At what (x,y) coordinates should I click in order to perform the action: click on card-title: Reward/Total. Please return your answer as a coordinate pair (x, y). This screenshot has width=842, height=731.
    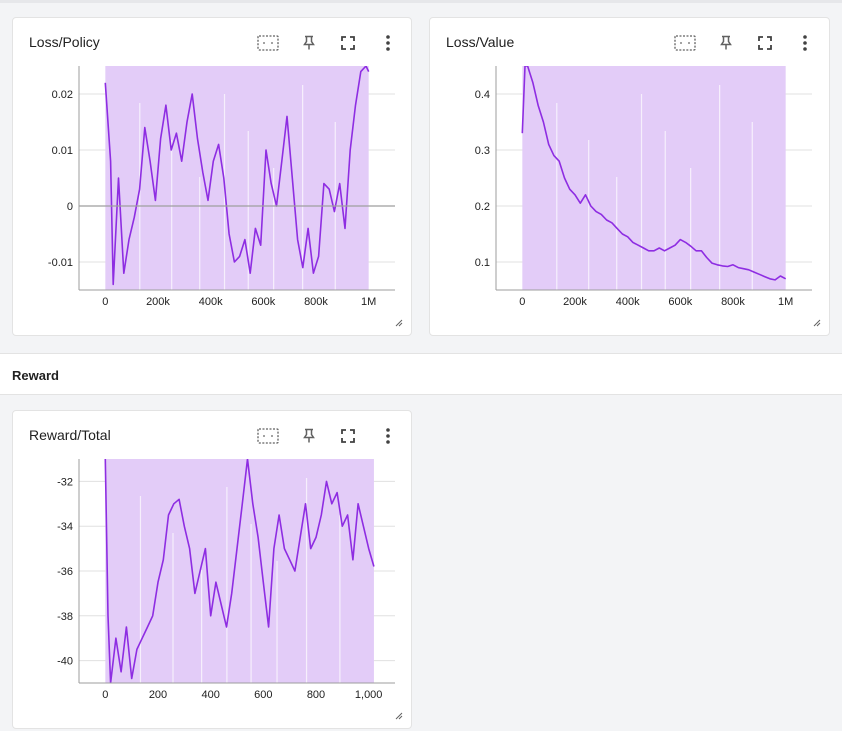
    Looking at the image, I should click on (70, 435).